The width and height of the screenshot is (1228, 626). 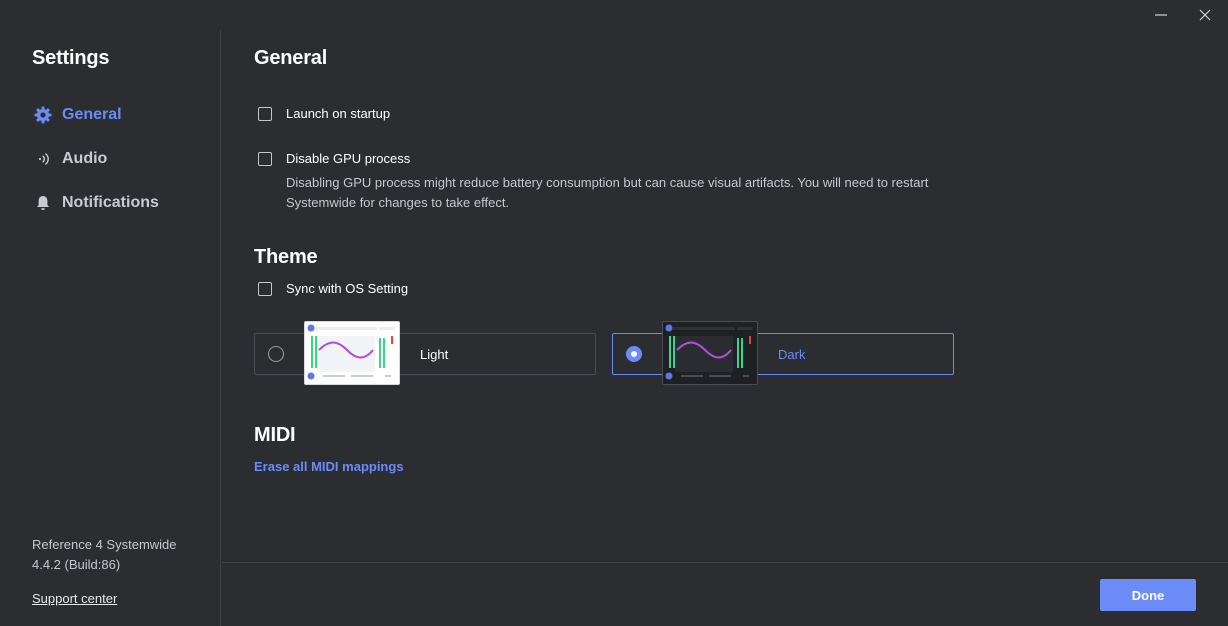 I want to click on radio-button-selected, so click(x=634, y=354).